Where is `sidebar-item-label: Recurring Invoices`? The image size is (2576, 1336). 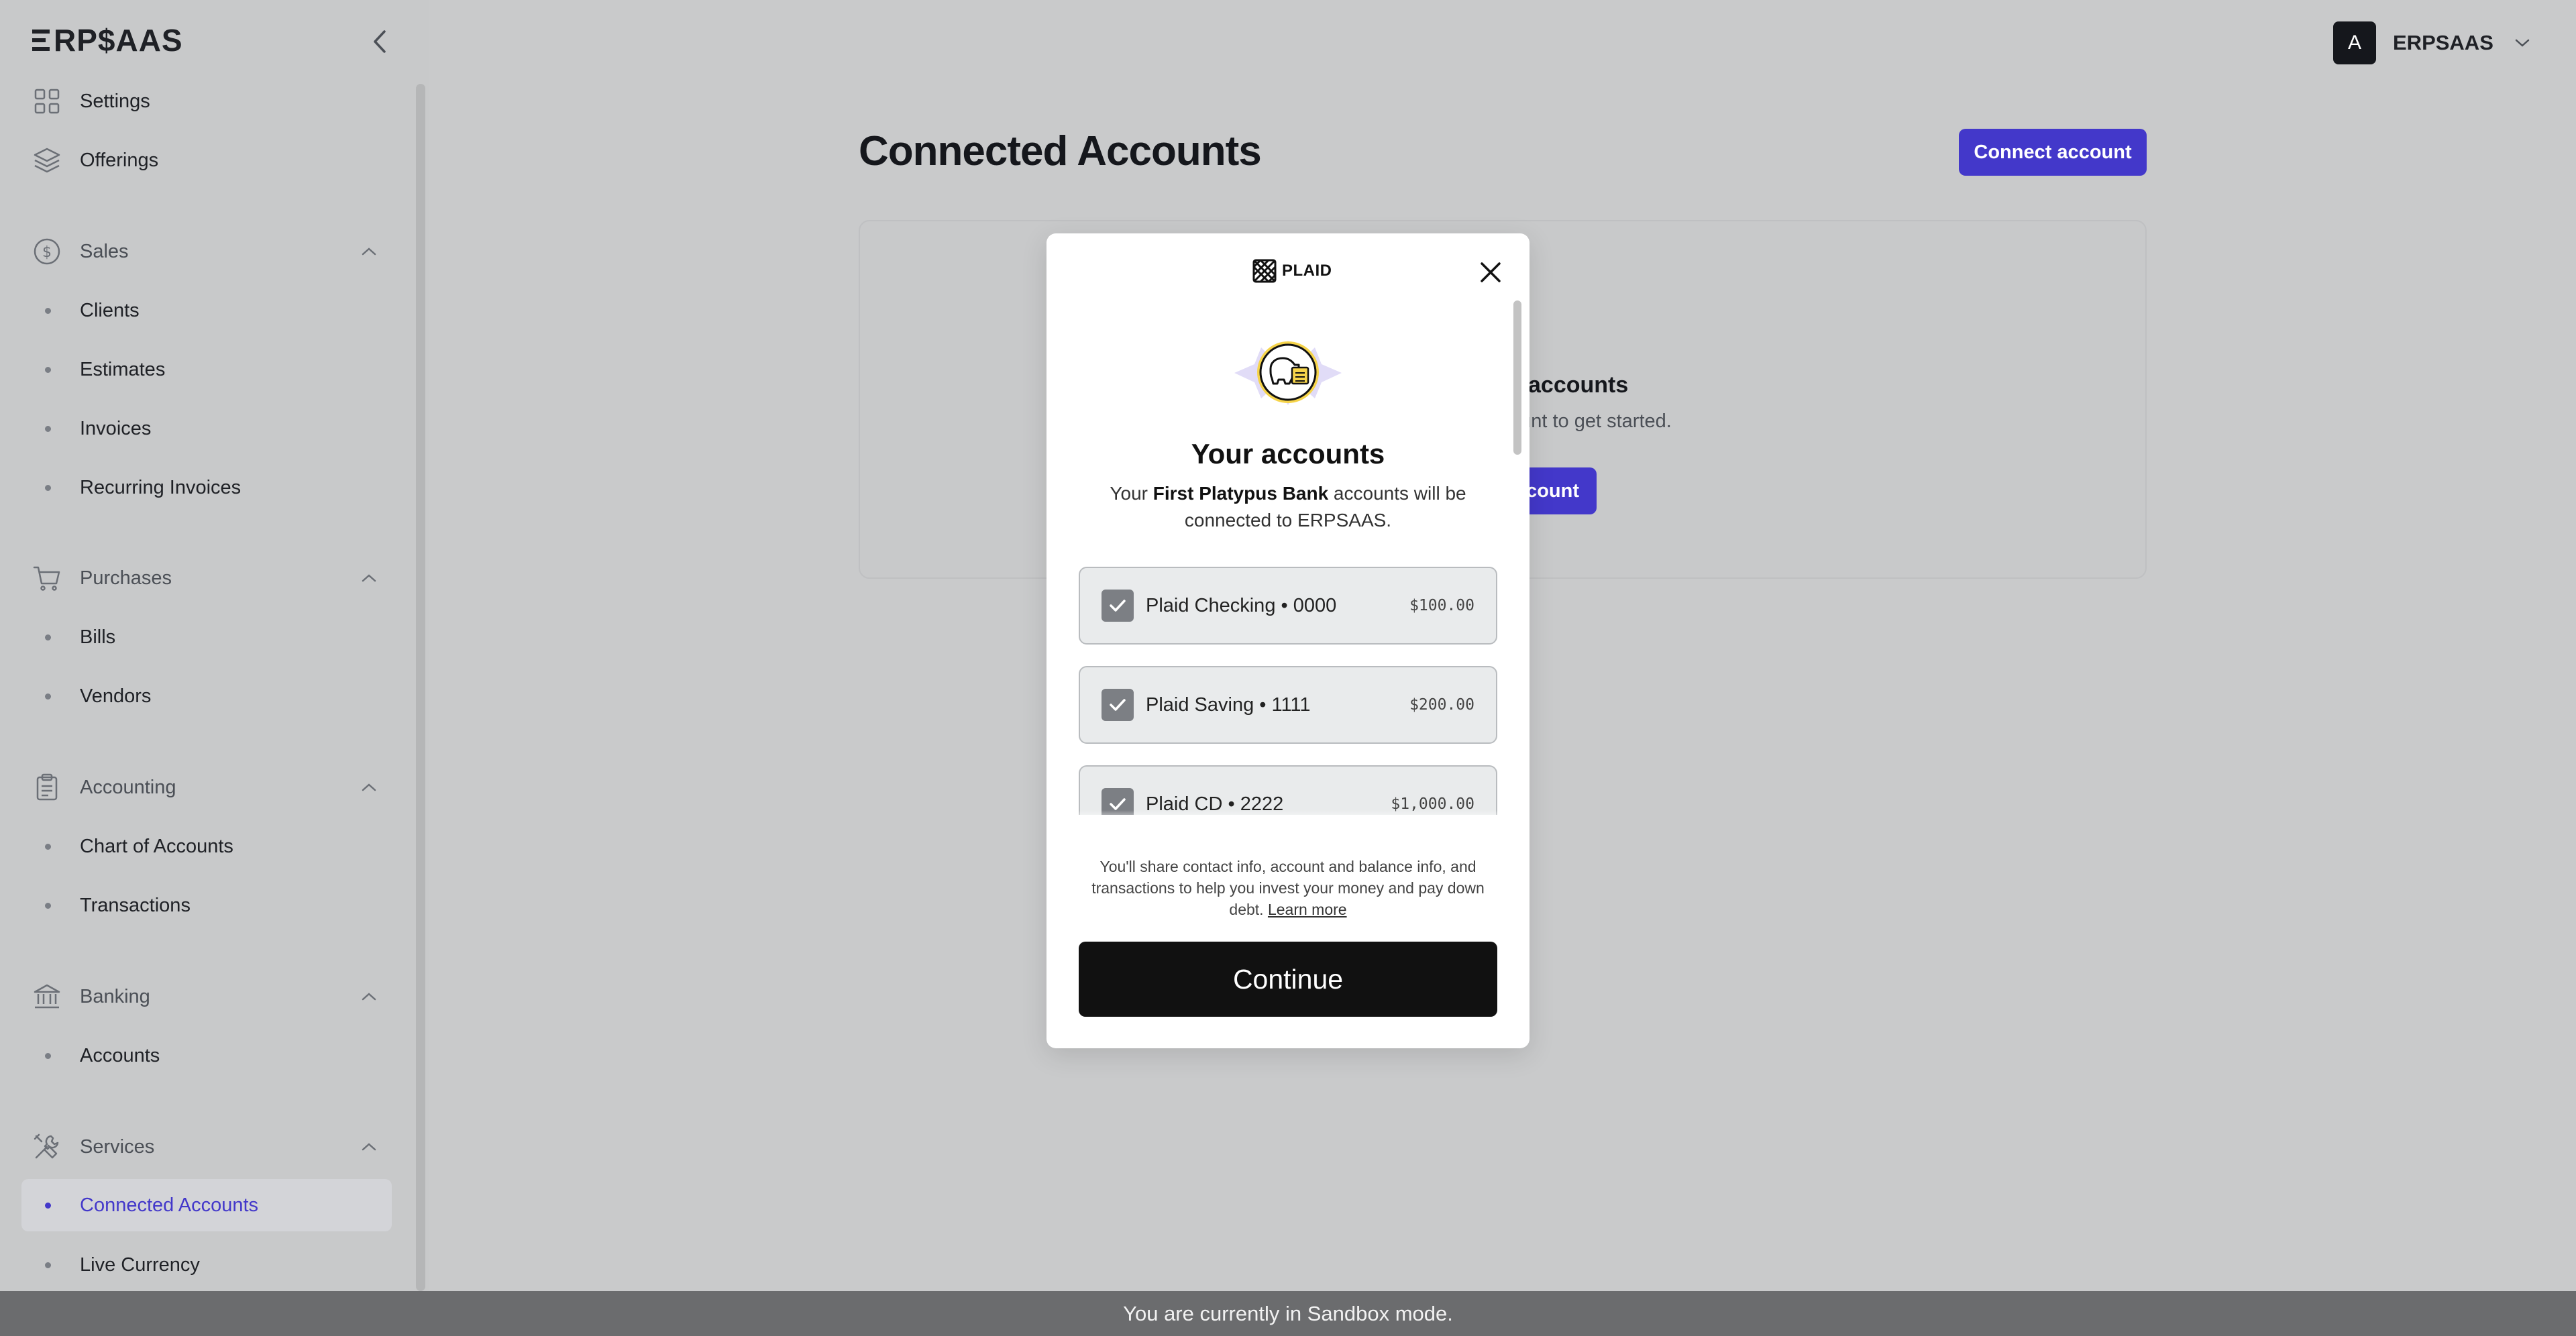
sidebar-item-label: Recurring Invoices is located at coordinates (160, 487).